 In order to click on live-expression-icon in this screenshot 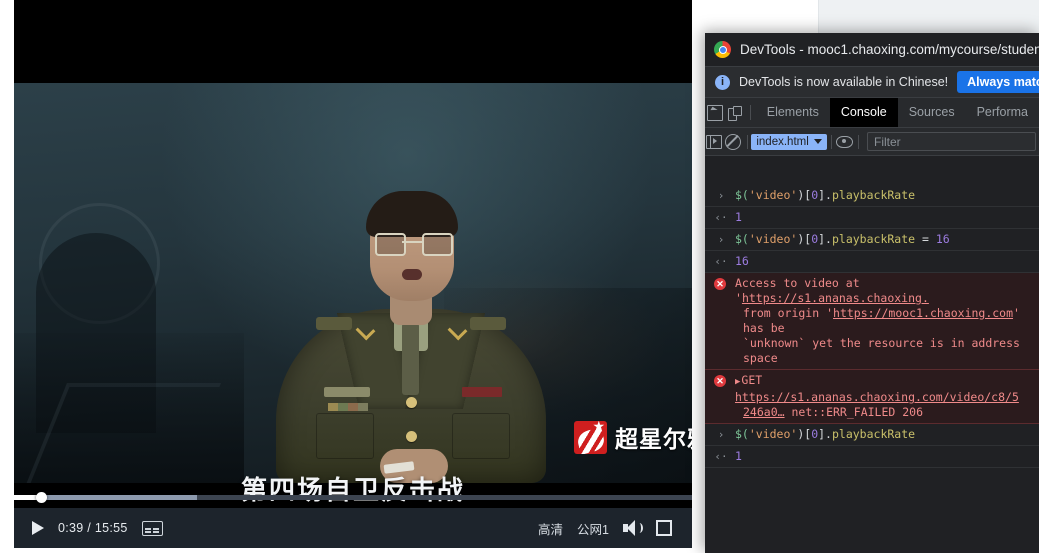, I will do `click(844, 141)`.